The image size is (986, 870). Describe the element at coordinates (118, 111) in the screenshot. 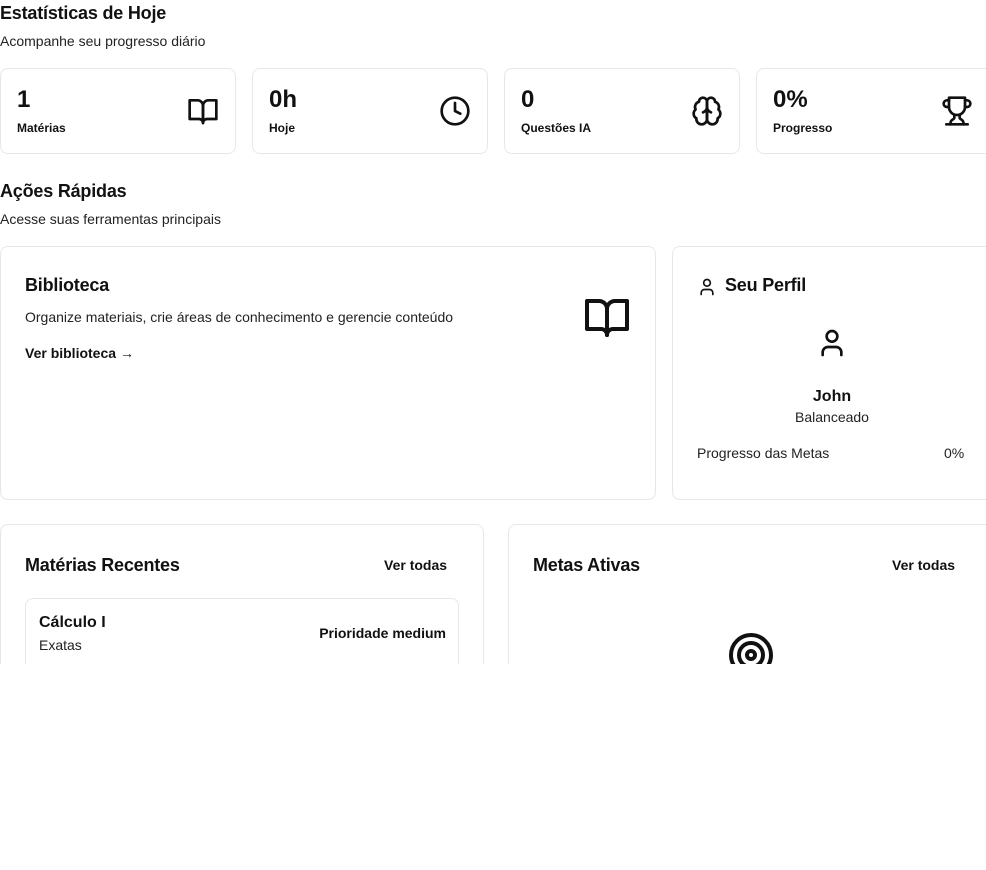

I see `stat-card-subjects: 1 Matérias` at that location.